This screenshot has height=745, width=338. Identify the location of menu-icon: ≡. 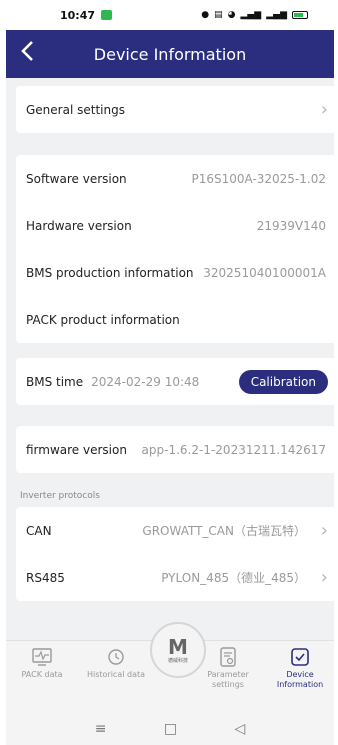
(101, 729).